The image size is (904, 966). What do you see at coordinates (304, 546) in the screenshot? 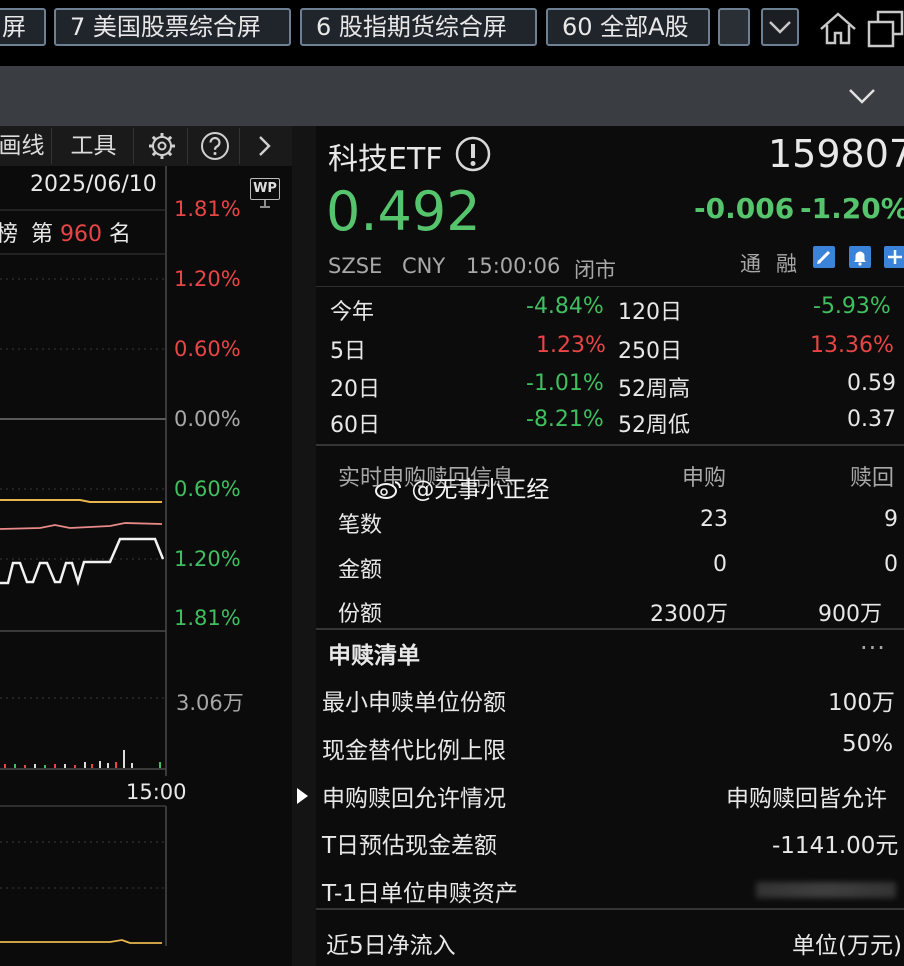
I see `panel-splitter` at bounding box center [304, 546].